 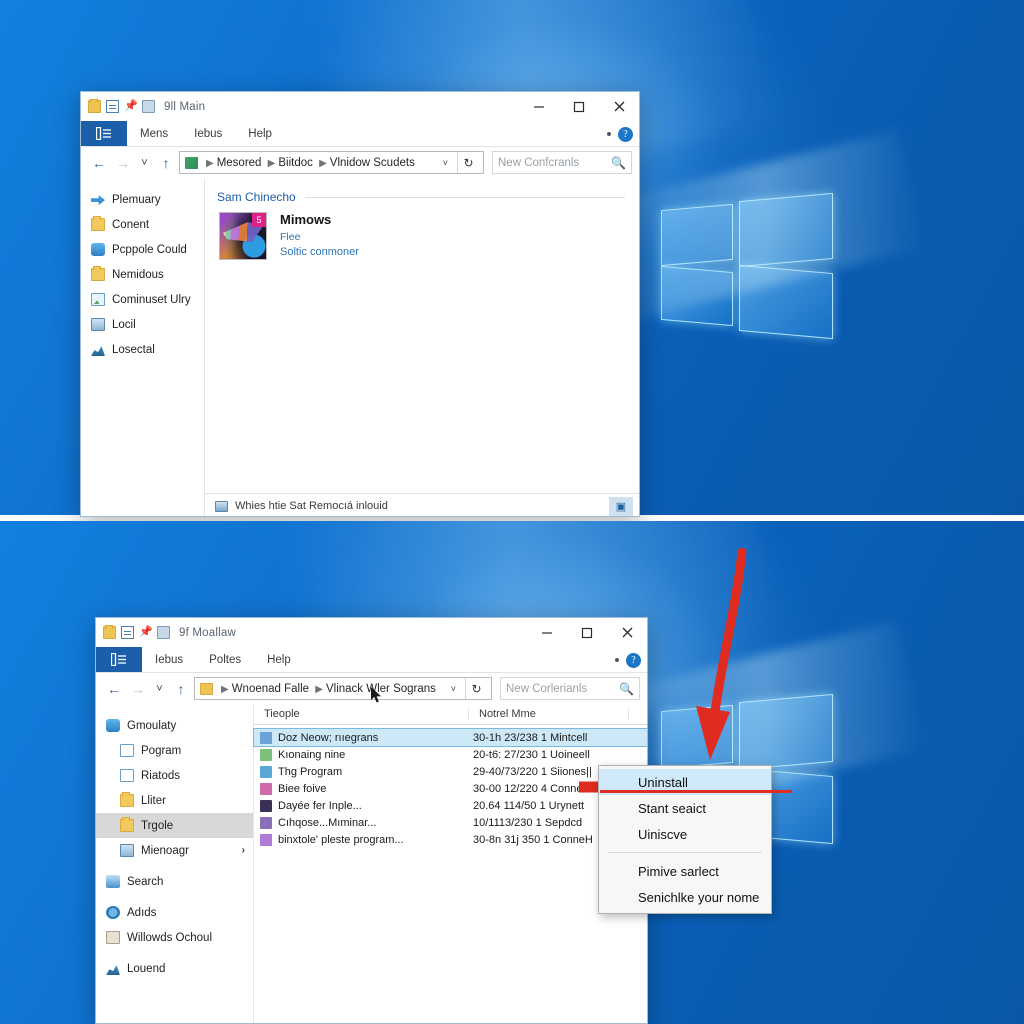 I want to click on windows-logo-watermark-top, so click(x=765, y=235).